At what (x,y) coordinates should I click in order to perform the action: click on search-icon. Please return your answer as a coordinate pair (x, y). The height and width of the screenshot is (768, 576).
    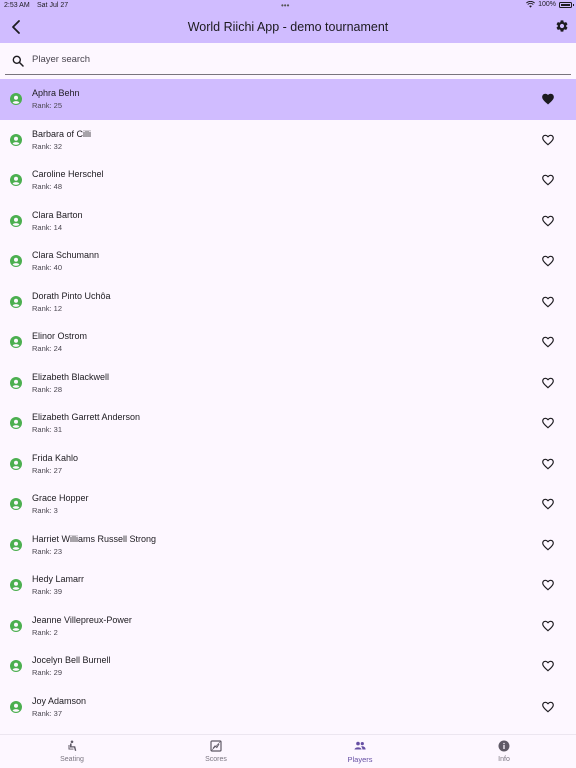
    Looking at the image, I should click on (18, 61).